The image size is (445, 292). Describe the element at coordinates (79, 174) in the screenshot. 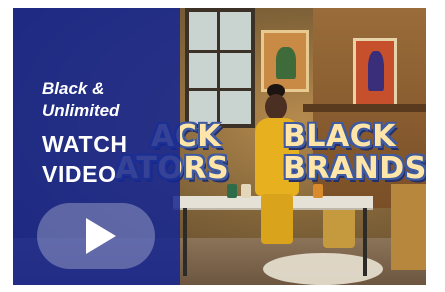

I see `cta-line: VIDEO` at that location.